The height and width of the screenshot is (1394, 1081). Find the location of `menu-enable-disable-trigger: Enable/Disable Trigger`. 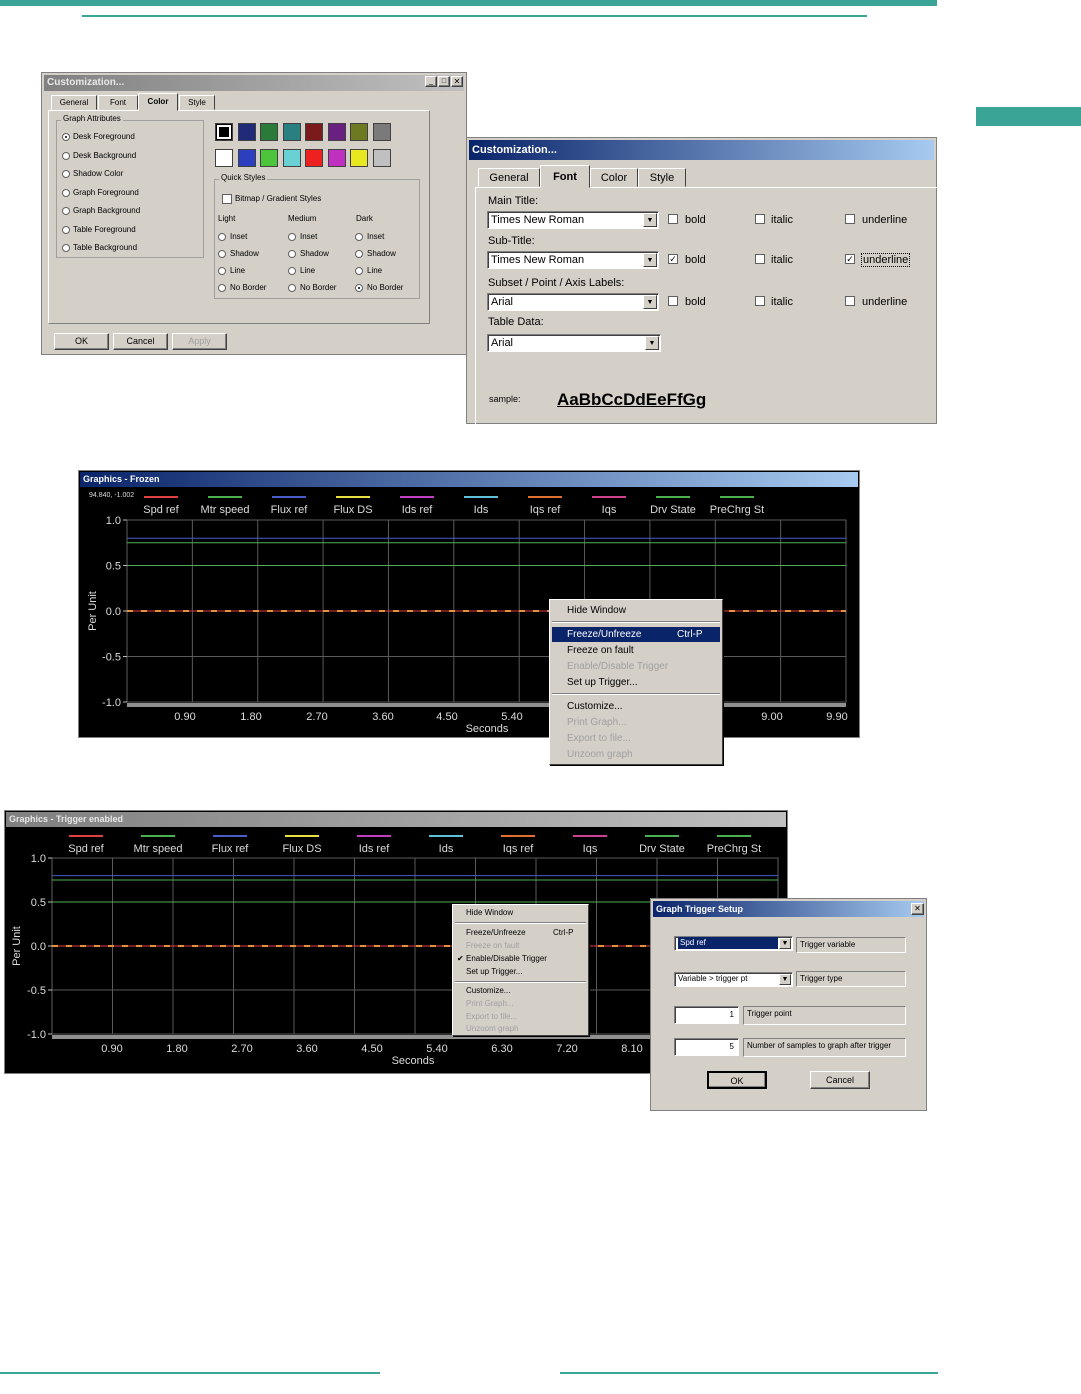

menu-enable-disable-trigger: Enable/Disable Trigger is located at coordinates (636, 666).